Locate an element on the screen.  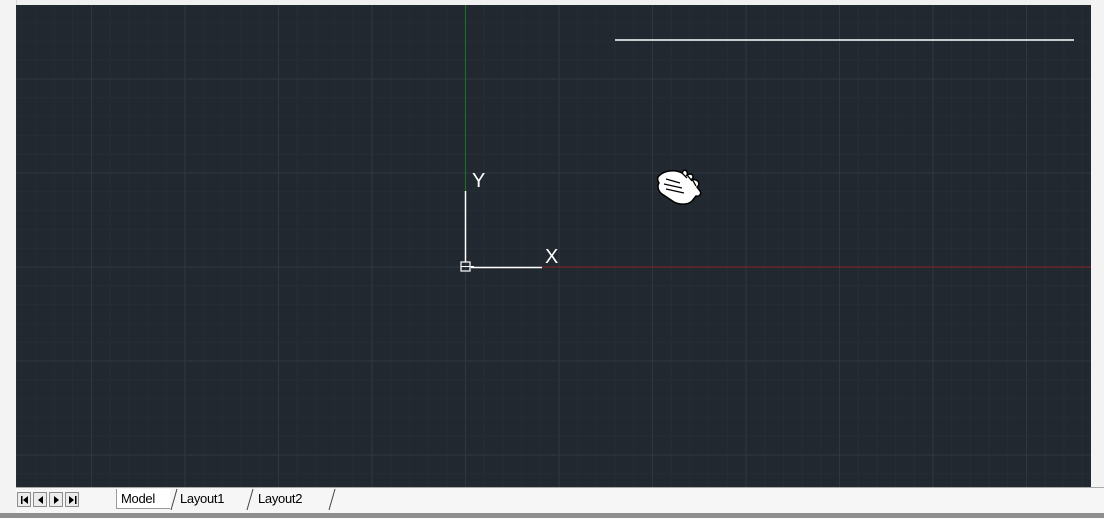
previous-tab-icon is located at coordinates (40, 500).